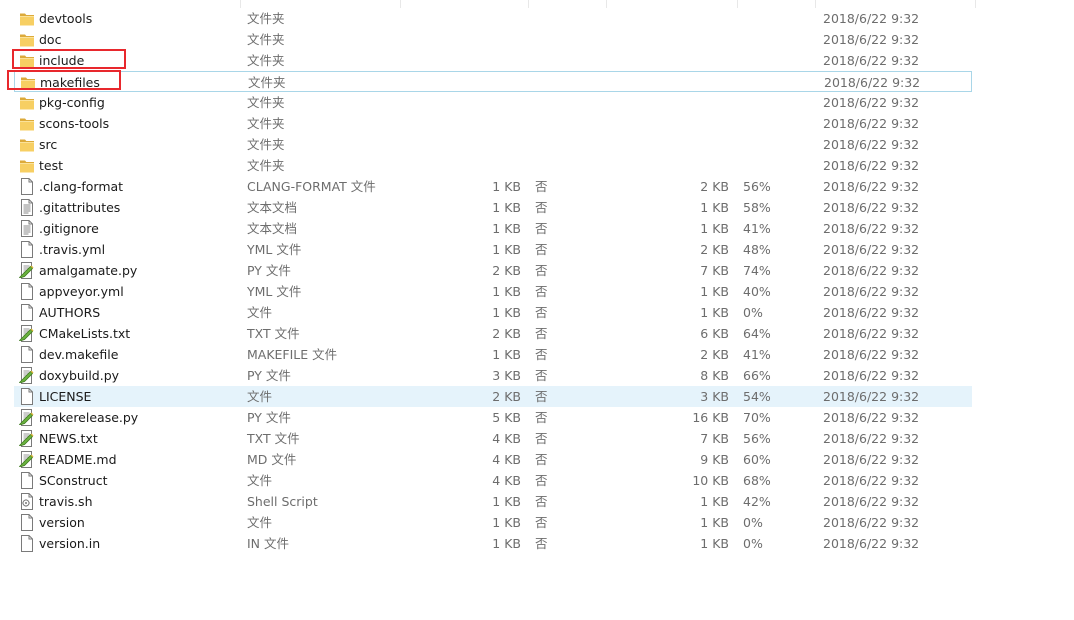  Describe the element at coordinates (26, 459) in the screenshot. I see `script-file-icon` at that location.